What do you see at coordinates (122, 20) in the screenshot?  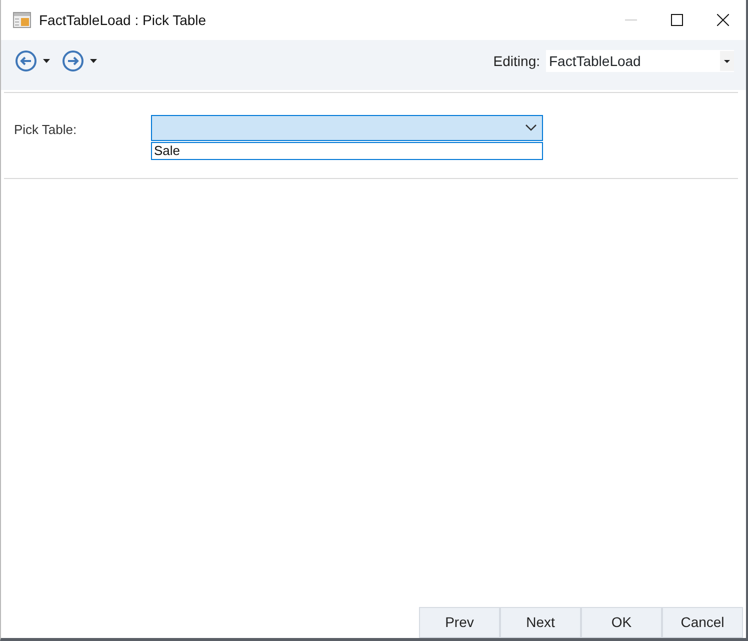 I see `window-title: FactTableLoad : Pick Table` at bounding box center [122, 20].